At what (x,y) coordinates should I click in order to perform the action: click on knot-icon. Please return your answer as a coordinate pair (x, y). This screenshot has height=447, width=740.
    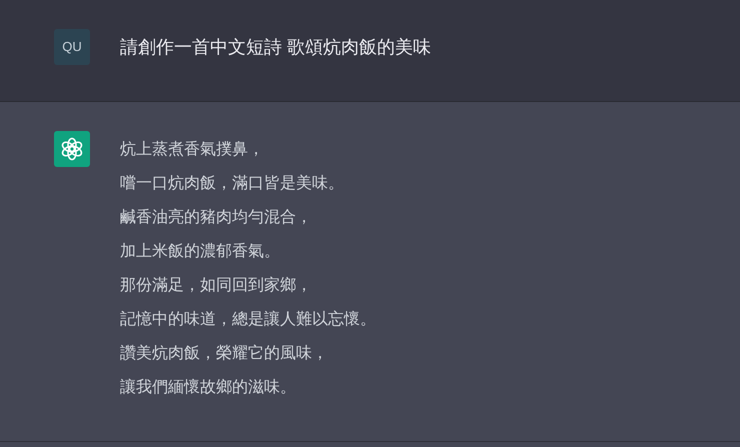
    Looking at the image, I should click on (72, 149).